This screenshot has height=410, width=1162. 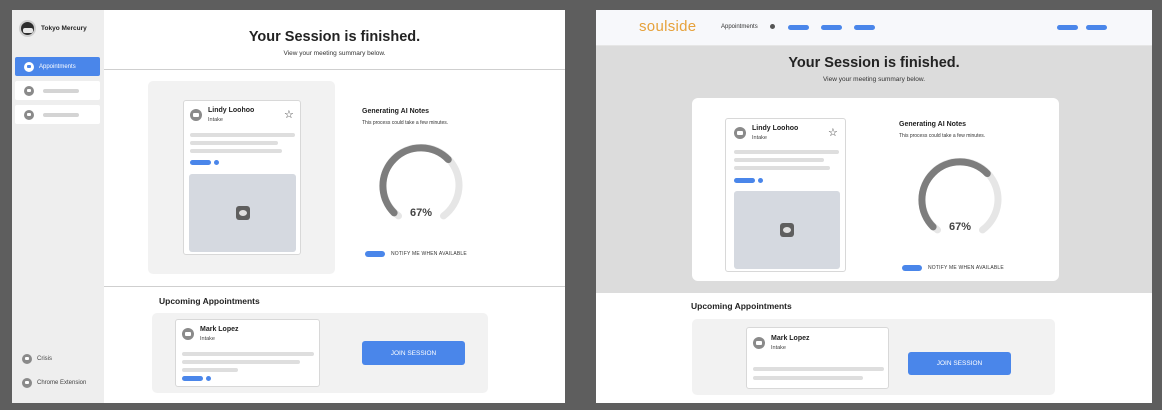 I want to click on sidebar-item-crisis: Crisis, so click(x=37, y=359).